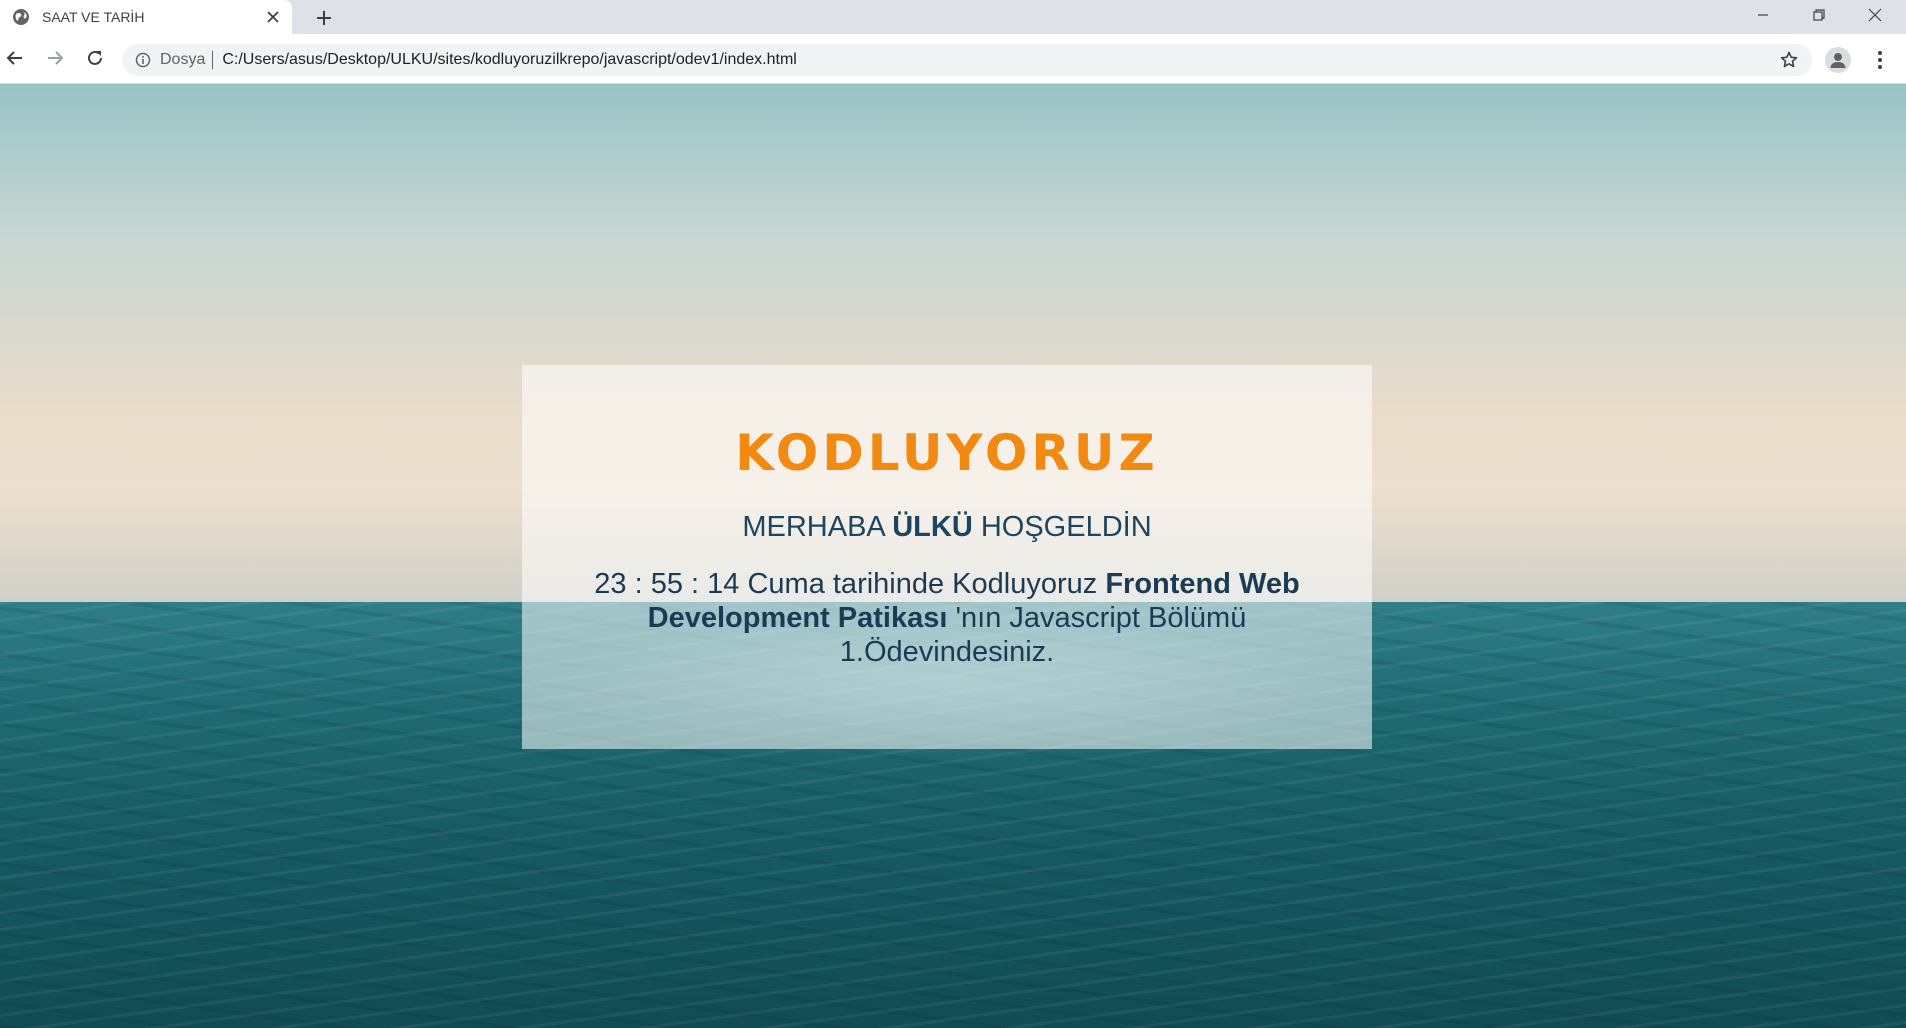 This screenshot has width=1906, height=1028. I want to click on day-text: Cuma tarihinde Kodluyoruz, so click(922, 584).